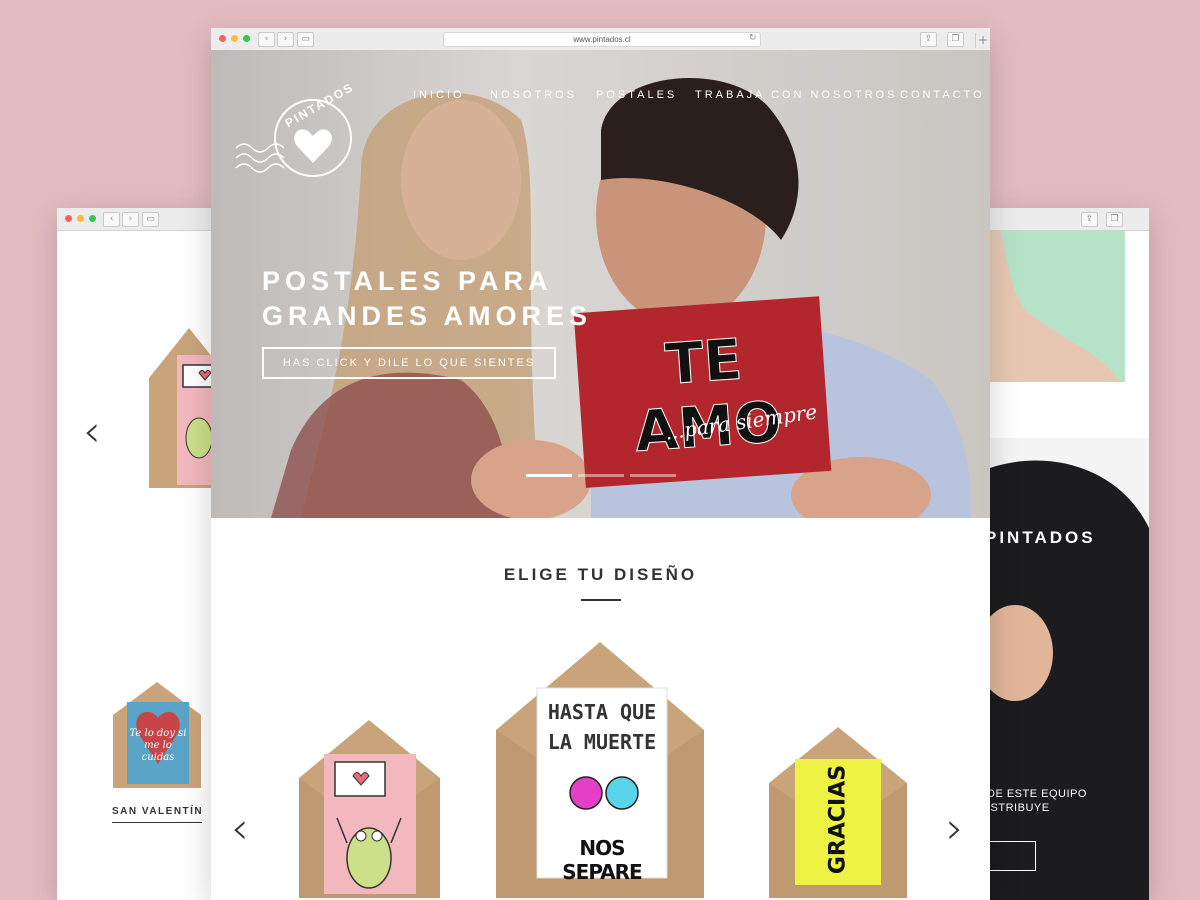 The width and height of the screenshot is (1200, 900). Describe the element at coordinates (1010, 856) in the screenshot. I see `team-button` at that location.